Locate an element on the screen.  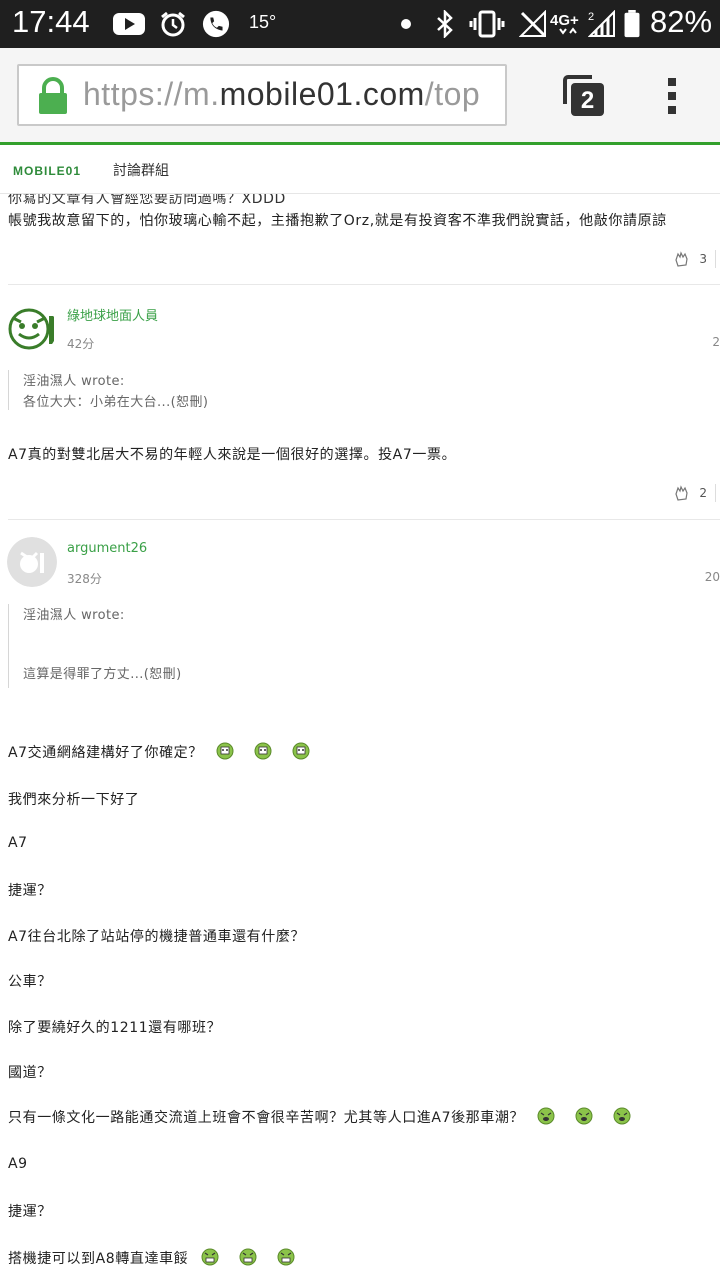
alarm-icon is located at coordinates (173, 24).